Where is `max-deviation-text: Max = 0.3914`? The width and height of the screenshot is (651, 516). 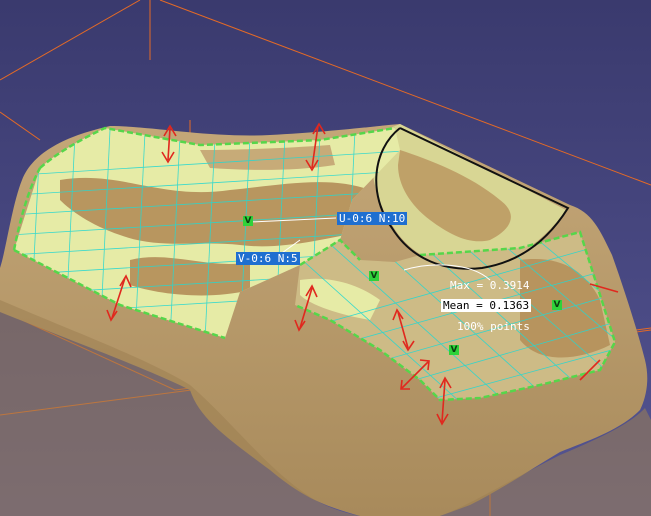
max-deviation-text: Max = 0.3914 is located at coordinates (490, 285).